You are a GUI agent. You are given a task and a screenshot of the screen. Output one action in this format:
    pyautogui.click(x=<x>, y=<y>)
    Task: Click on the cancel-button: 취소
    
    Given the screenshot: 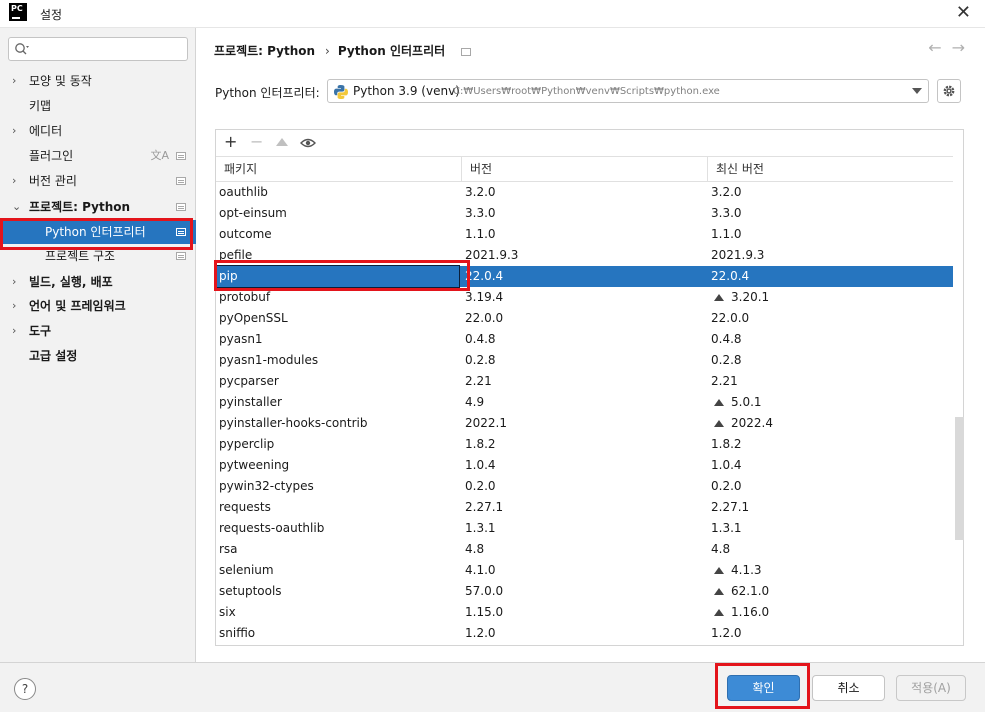 What is the action you would take?
    pyautogui.click(x=848, y=688)
    